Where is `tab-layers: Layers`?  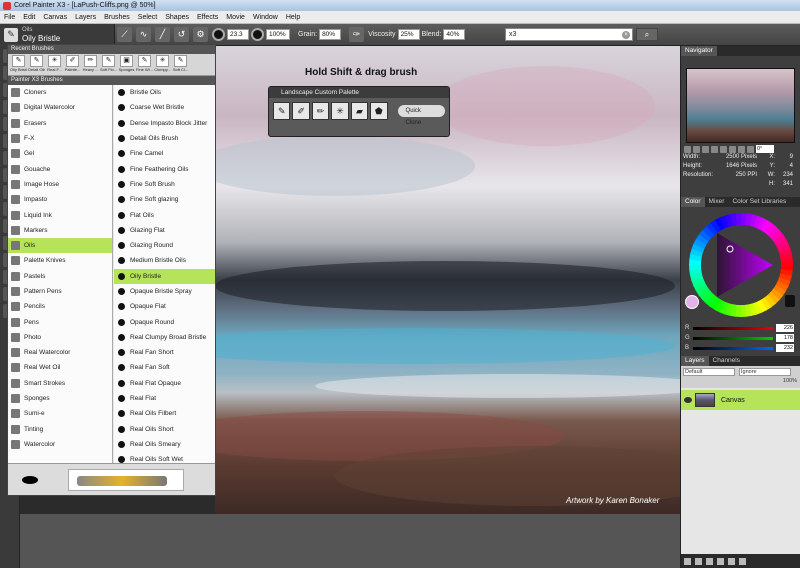 tab-layers: Layers is located at coordinates (695, 361).